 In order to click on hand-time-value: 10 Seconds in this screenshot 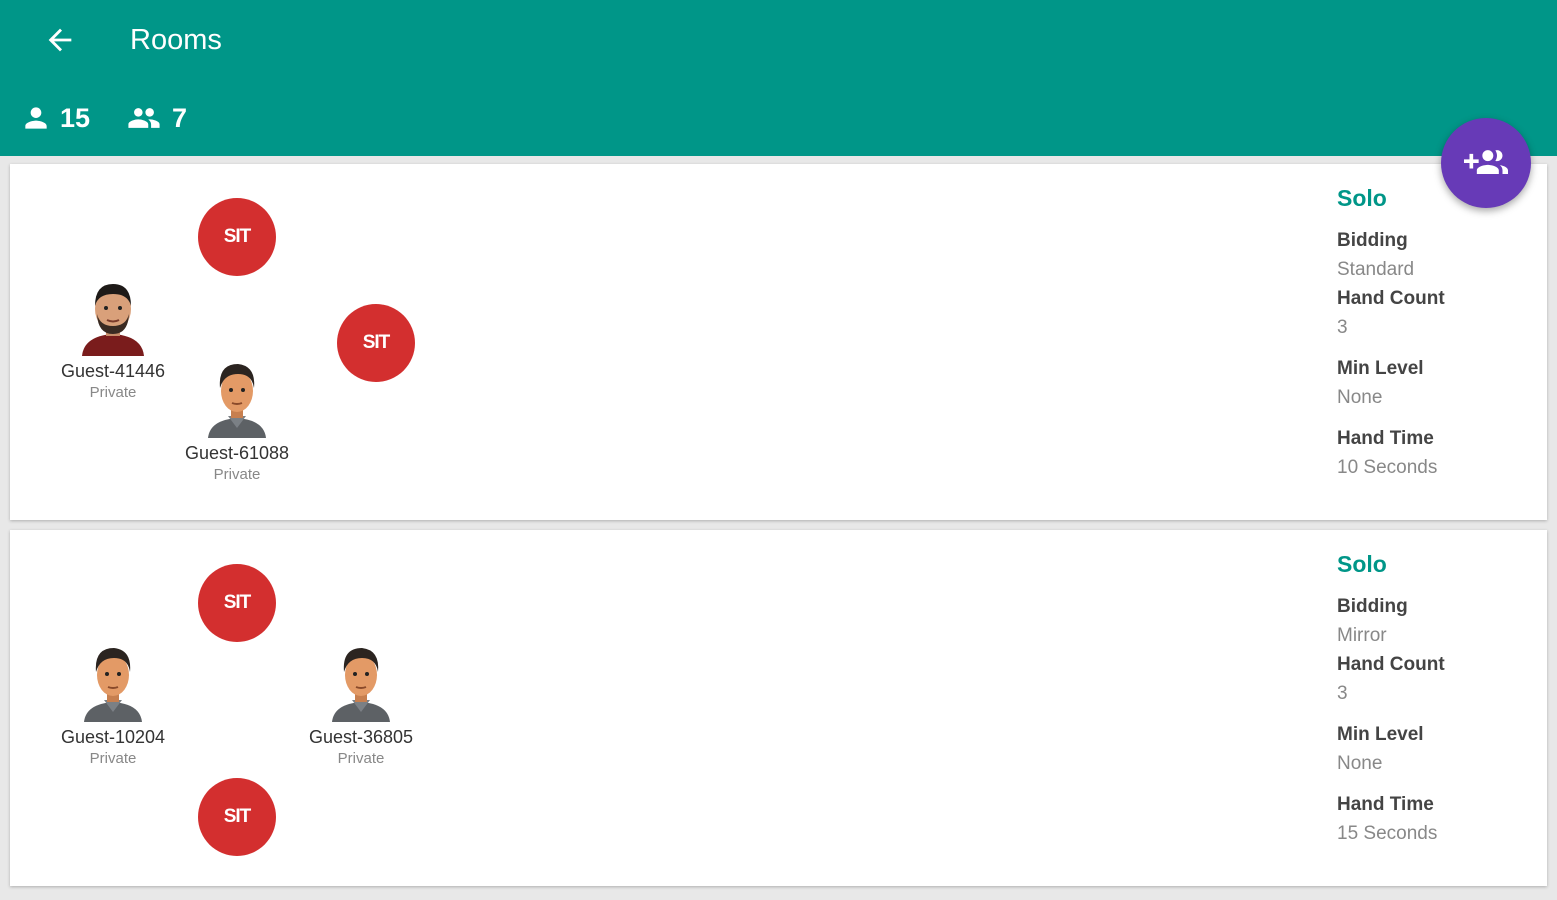, I will do `click(1387, 467)`.